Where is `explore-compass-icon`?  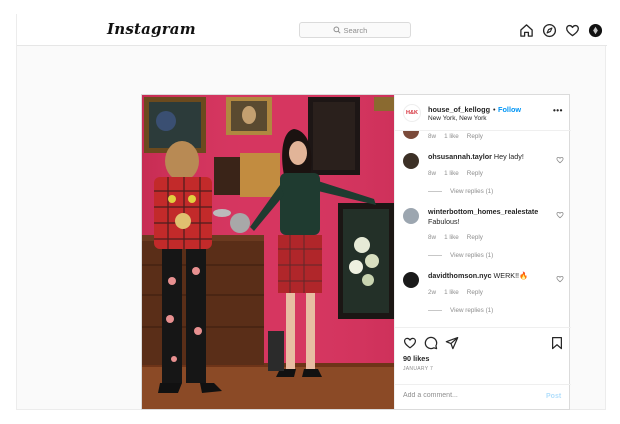 explore-compass-icon is located at coordinates (549, 30).